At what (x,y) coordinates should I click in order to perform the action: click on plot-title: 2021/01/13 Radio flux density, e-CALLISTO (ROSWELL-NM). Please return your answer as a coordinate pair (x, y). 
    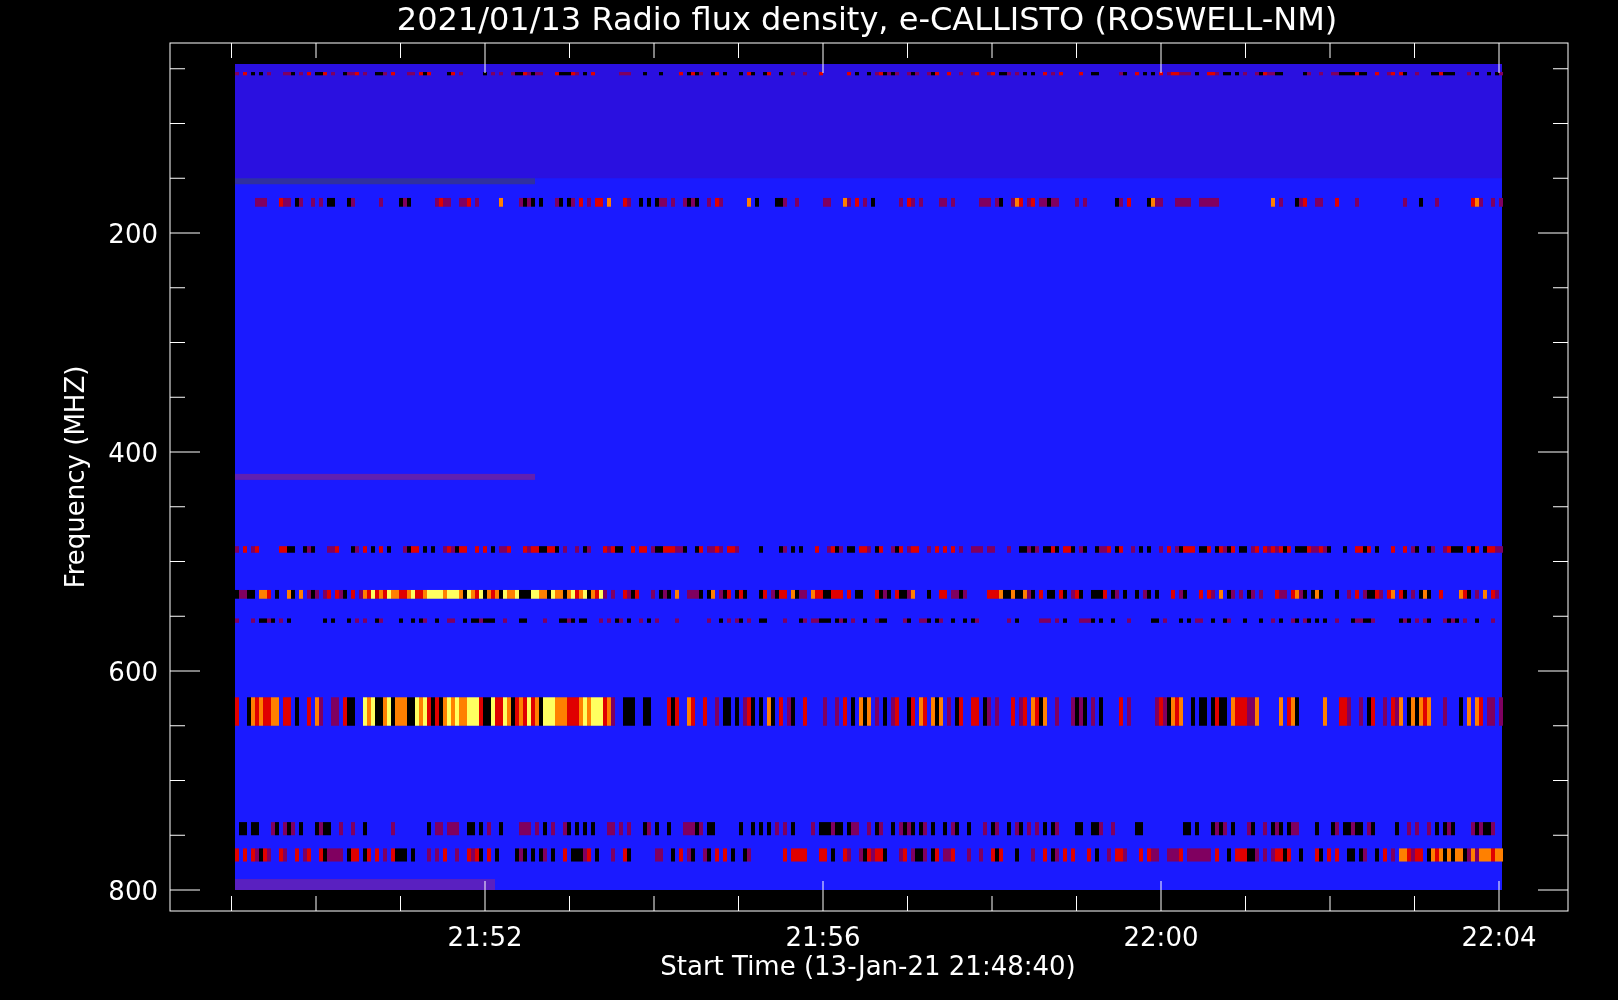
    Looking at the image, I should click on (867, 19).